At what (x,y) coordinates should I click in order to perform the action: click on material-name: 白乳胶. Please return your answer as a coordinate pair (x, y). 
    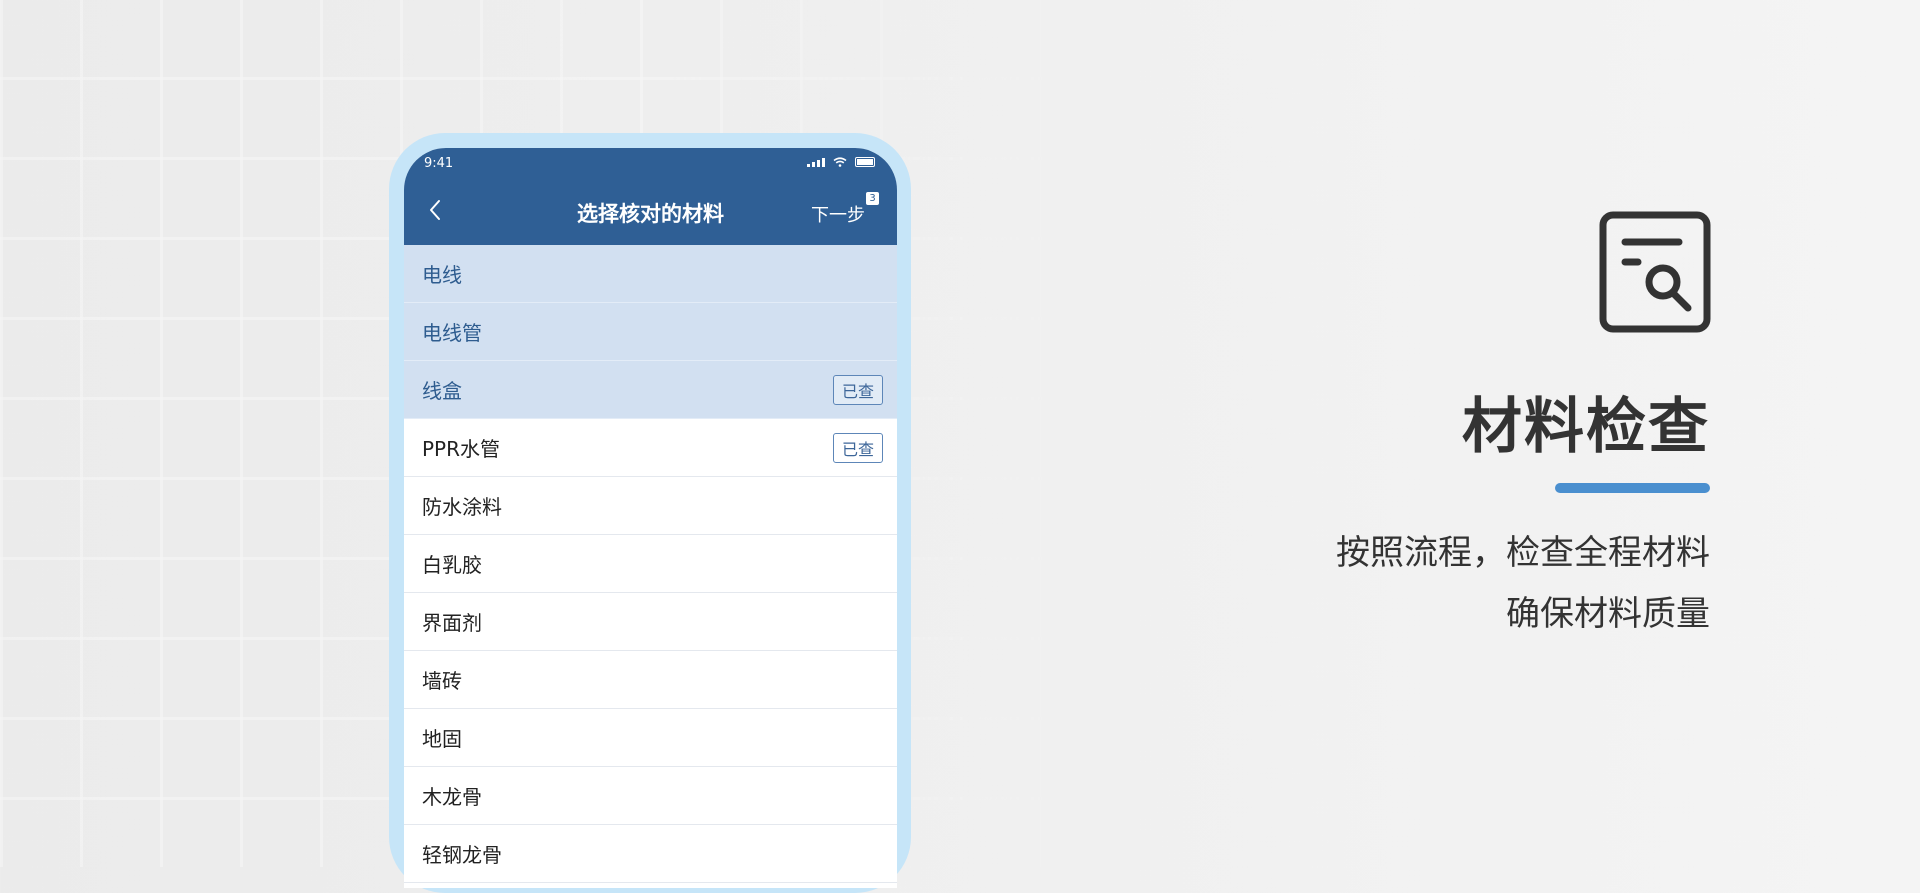
    Looking at the image, I should click on (452, 565).